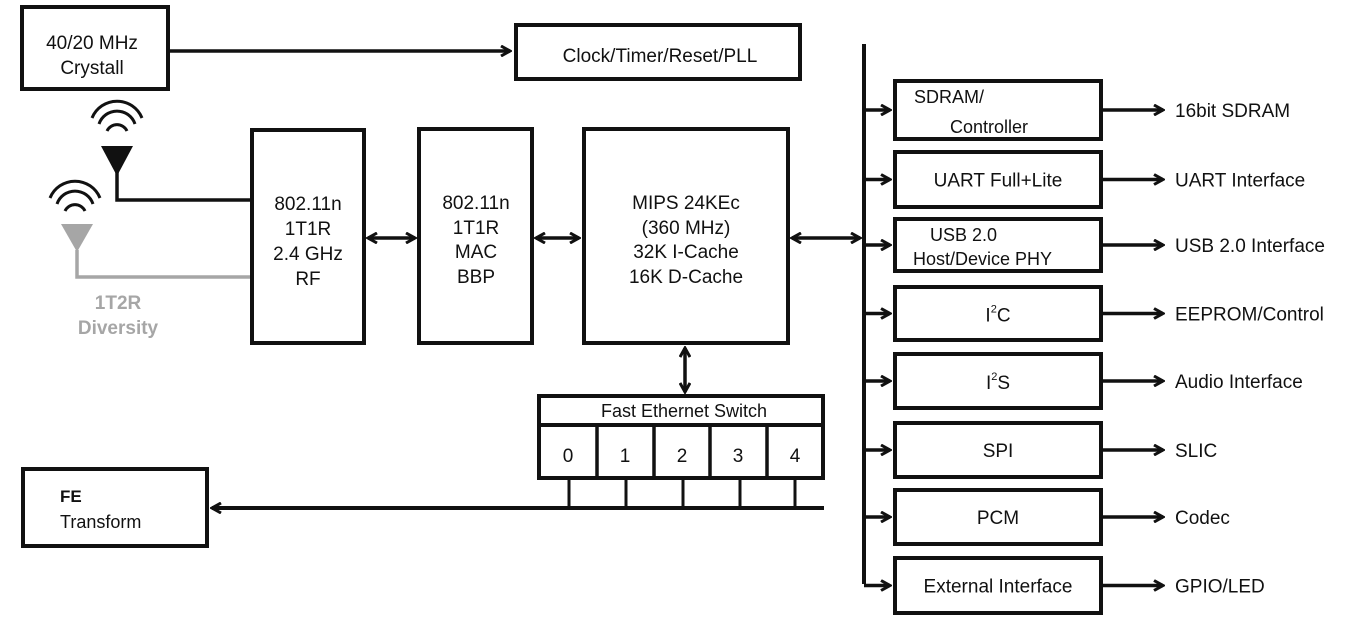 The width and height of the screenshot is (1368, 622). What do you see at coordinates (998, 382) in the screenshot?
I see `peripheral-block-label: I2S` at bounding box center [998, 382].